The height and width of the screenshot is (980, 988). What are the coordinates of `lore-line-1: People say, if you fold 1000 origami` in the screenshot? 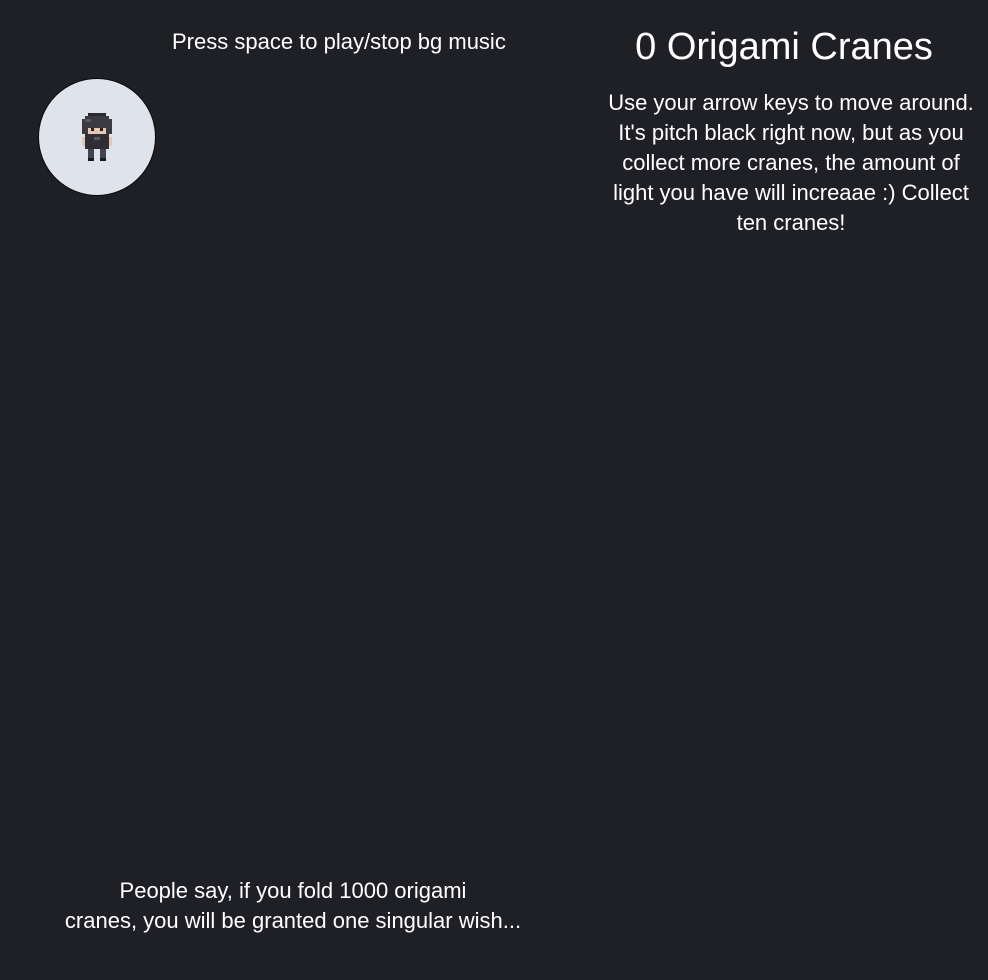 It's located at (293, 890).